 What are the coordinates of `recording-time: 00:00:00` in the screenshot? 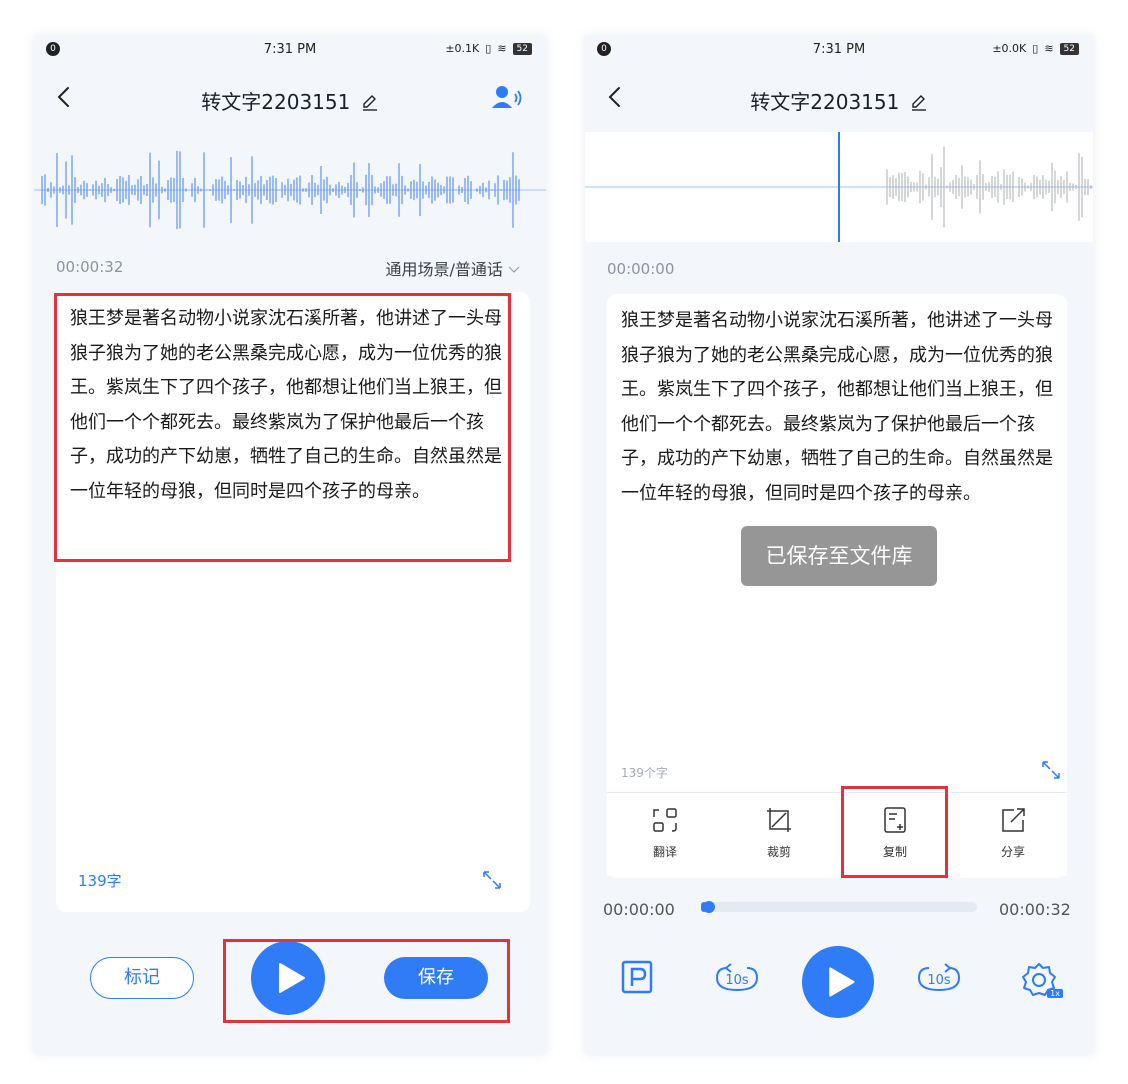 It's located at (641, 269).